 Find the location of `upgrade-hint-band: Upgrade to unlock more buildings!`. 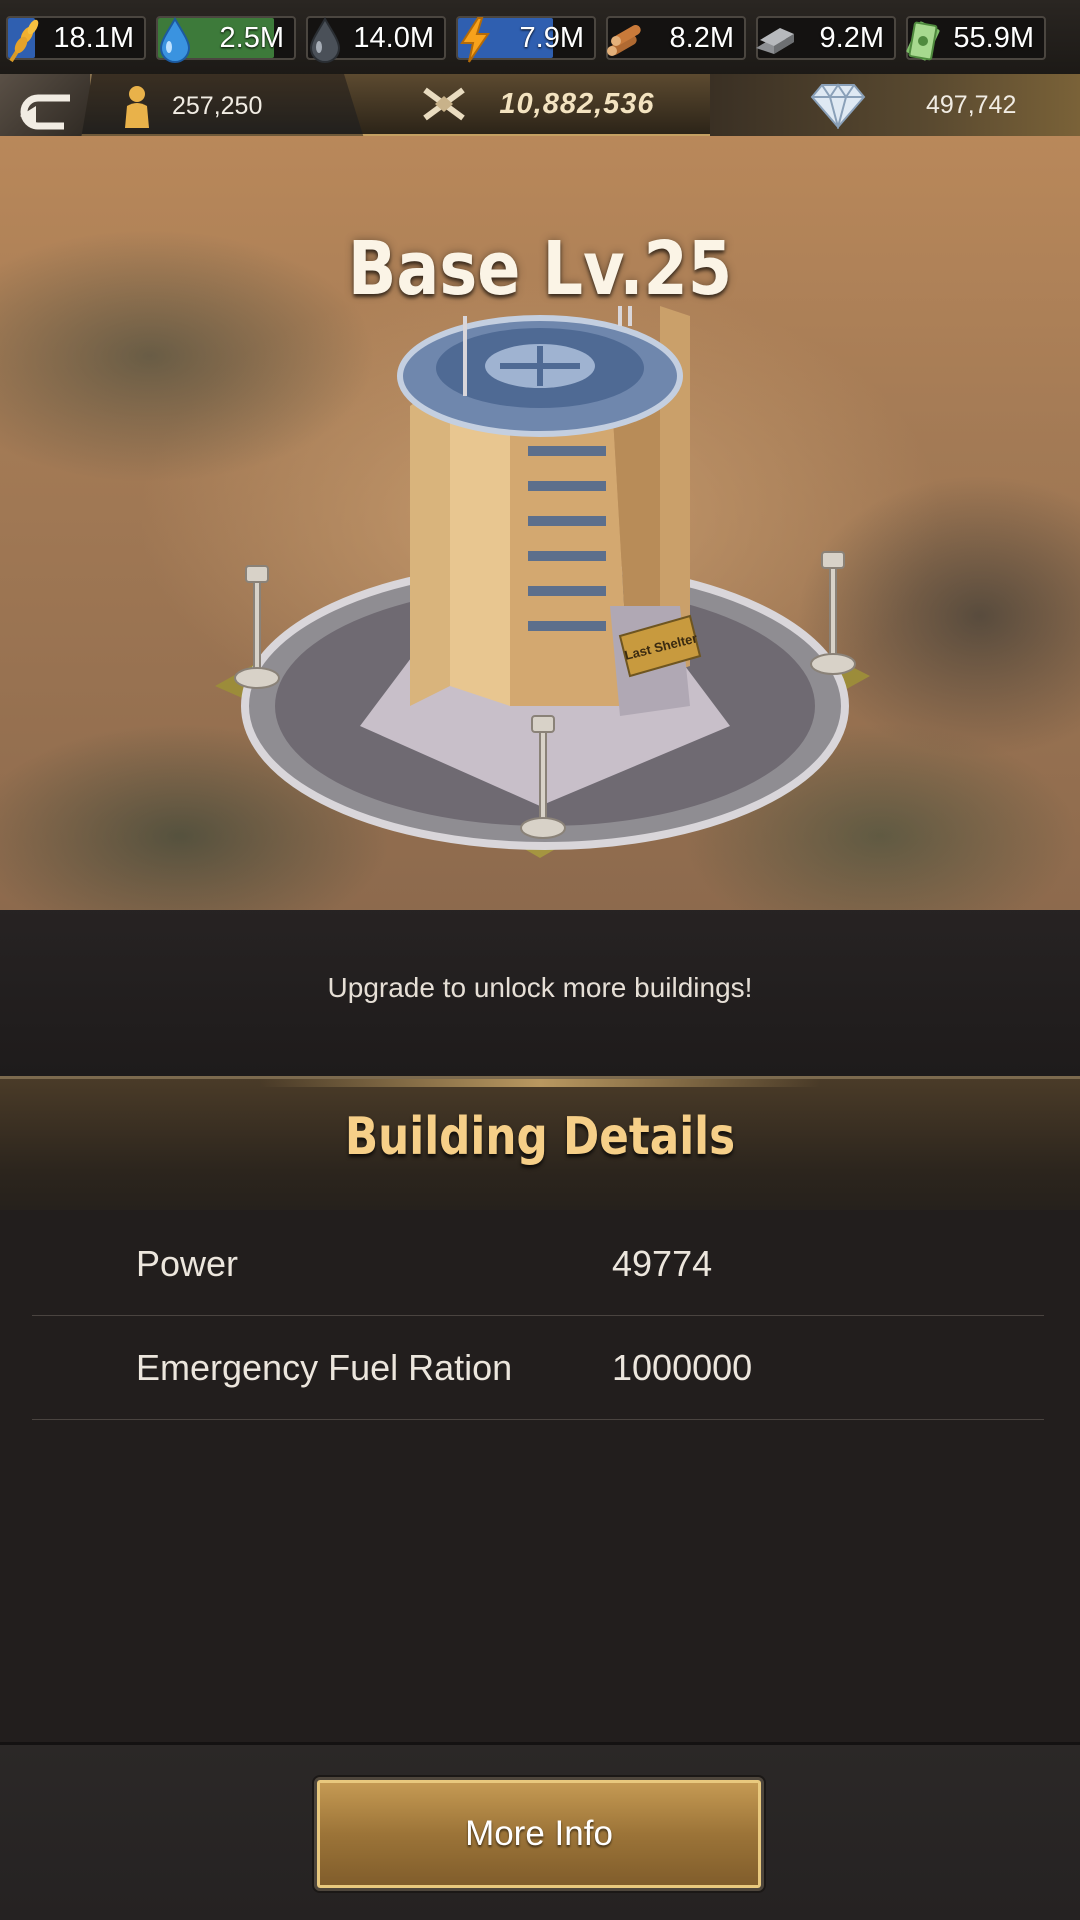

upgrade-hint-band: Upgrade to unlock more buildings! is located at coordinates (540, 994).